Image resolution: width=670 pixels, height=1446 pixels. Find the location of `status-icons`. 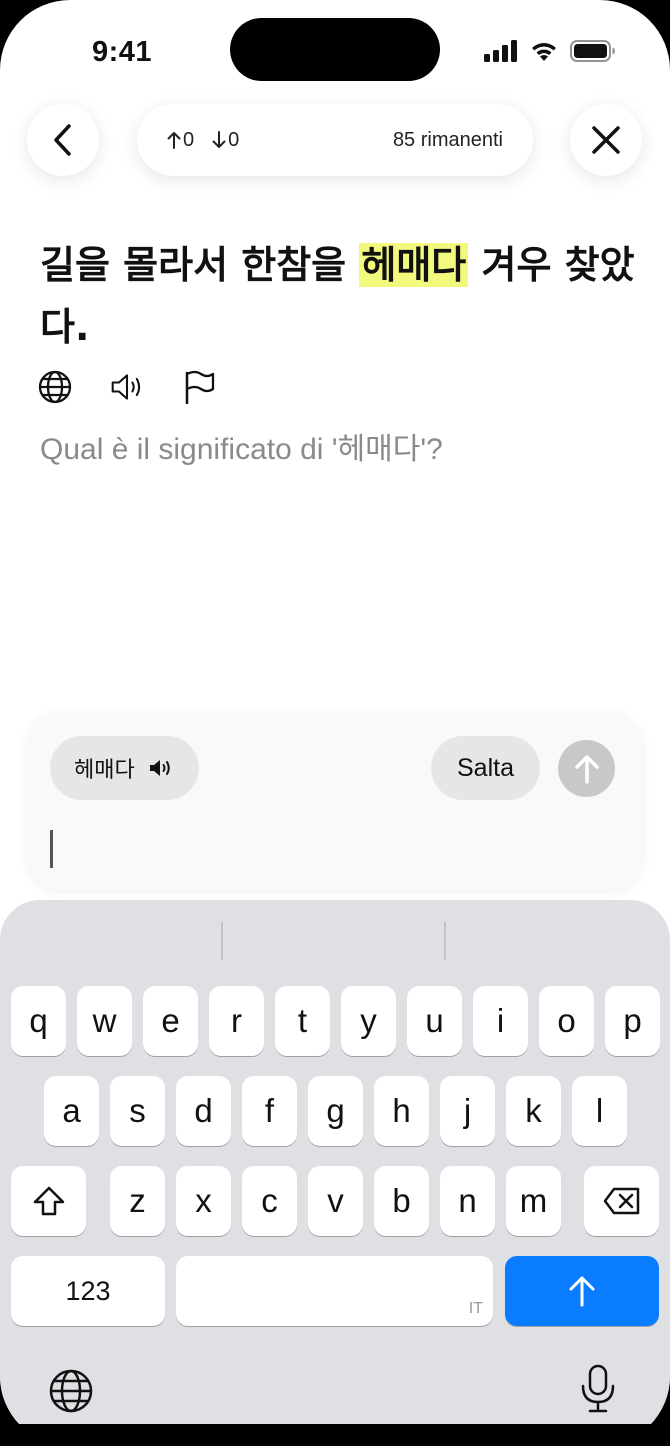

status-icons is located at coordinates (550, 51).